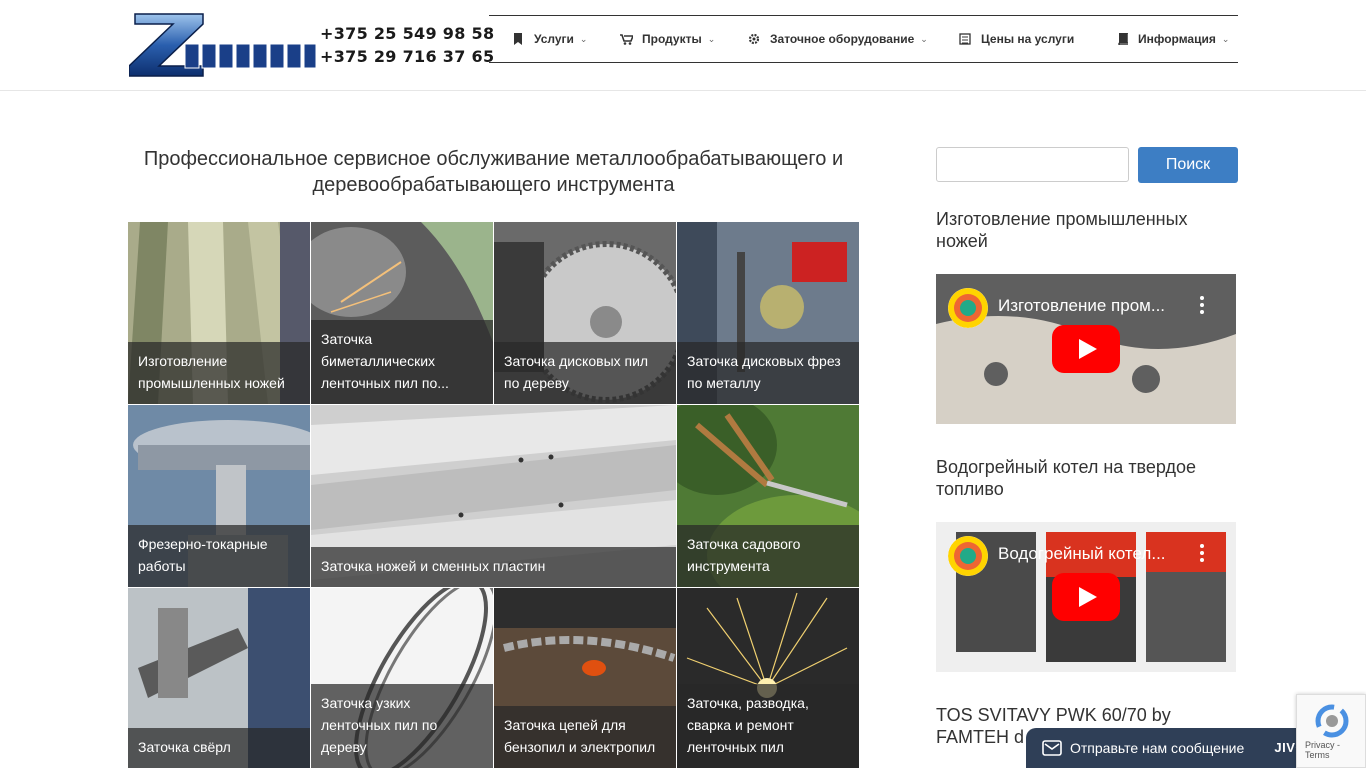 The height and width of the screenshot is (768, 1366). I want to click on tile-circular-saws-wood: Заточка дисковых пил по дереву, so click(585, 313).